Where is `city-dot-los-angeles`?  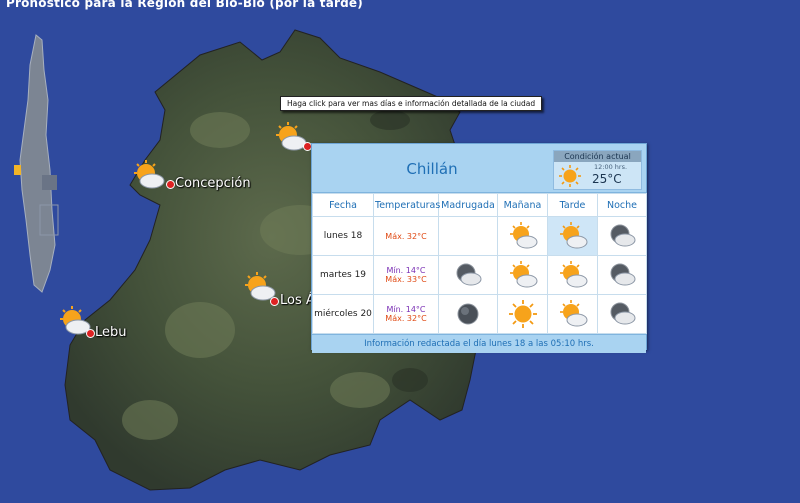
city-dot-los-angeles is located at coordinates (274, 301).